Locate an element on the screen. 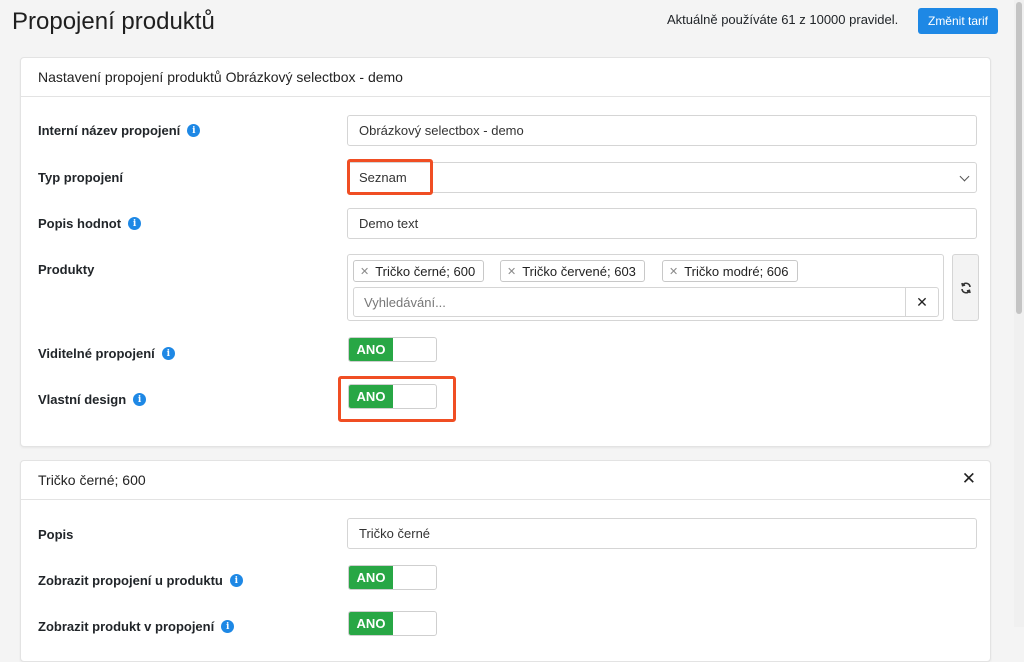 The width and height of the screenshot is (1024, 662). visible-label-text: Viditelné propojení is located at coordinates (96, 353).